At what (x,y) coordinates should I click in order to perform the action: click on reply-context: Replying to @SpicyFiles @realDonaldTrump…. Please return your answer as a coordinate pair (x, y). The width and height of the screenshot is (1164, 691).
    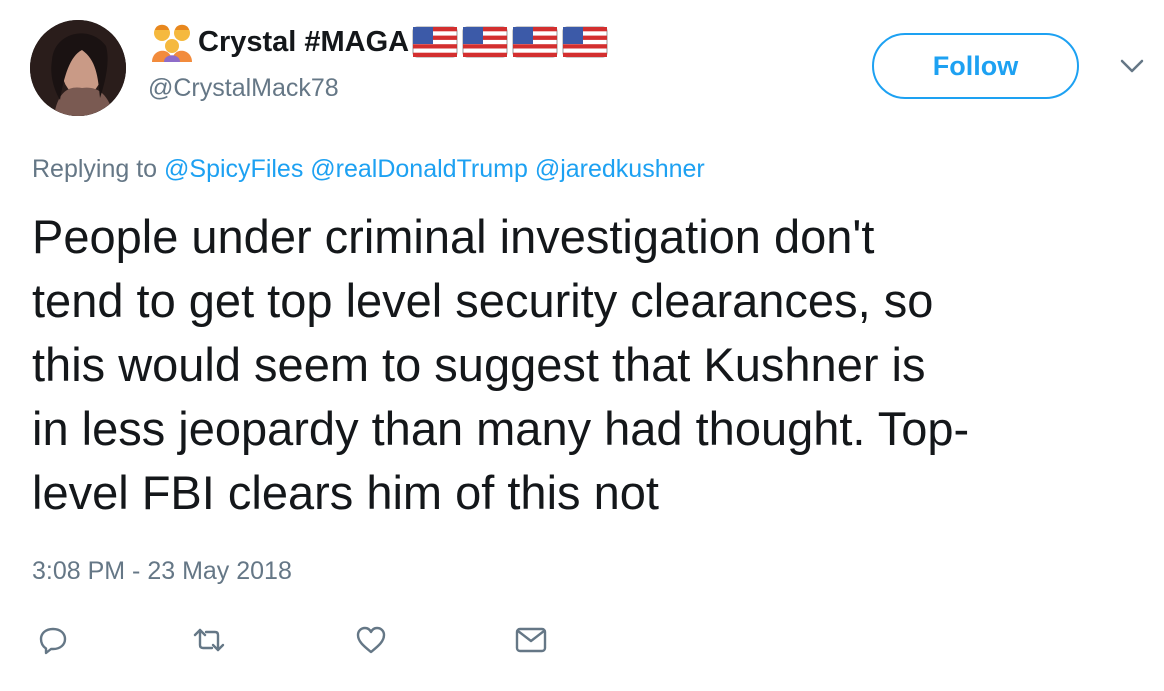
    Looking at the image, I should click on (368, 169).